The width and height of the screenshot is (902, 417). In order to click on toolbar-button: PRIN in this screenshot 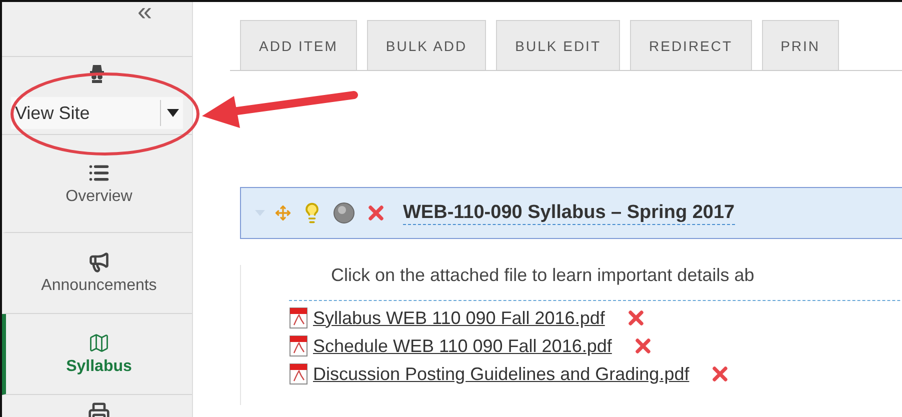, I will do `click(801, 45)`.